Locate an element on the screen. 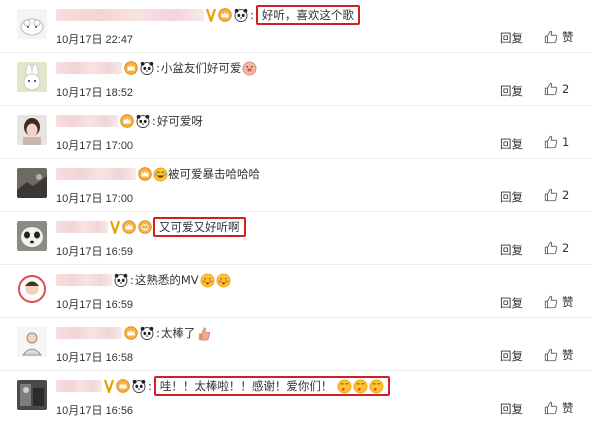 This screenshot has width=592, height=425. comment-item: : 这熟悉的MV 10月17日 16:59 回复 赞 is located at coordinates (296, 291).